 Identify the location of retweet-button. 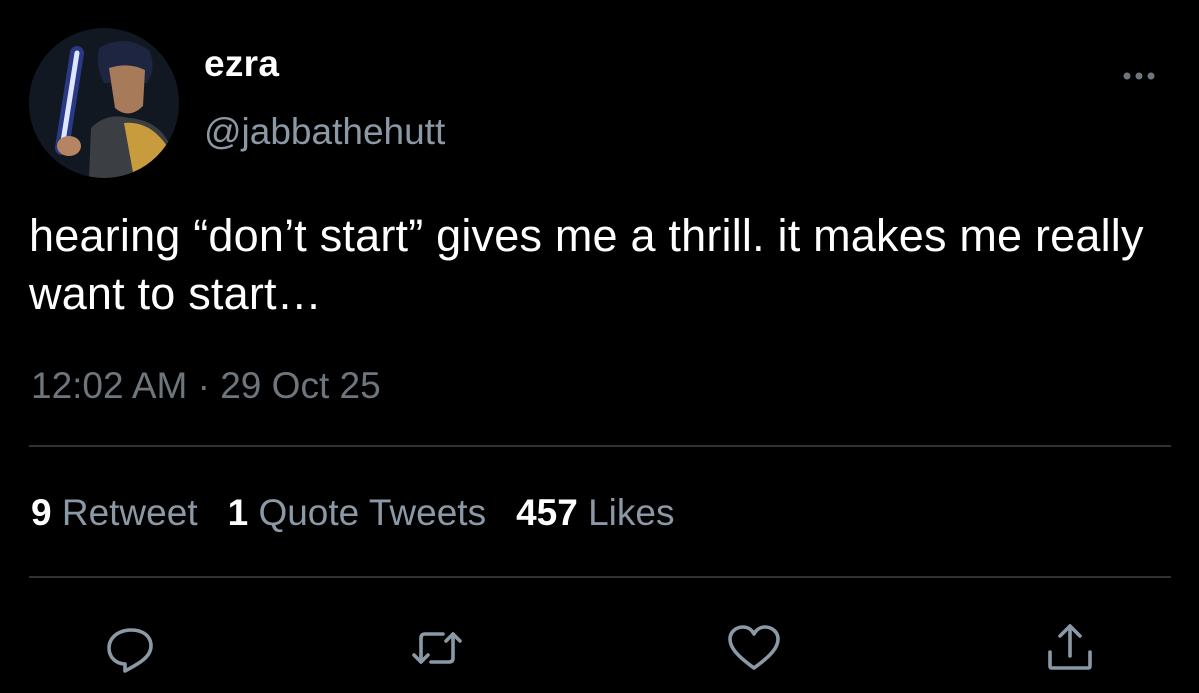
(437, 648).